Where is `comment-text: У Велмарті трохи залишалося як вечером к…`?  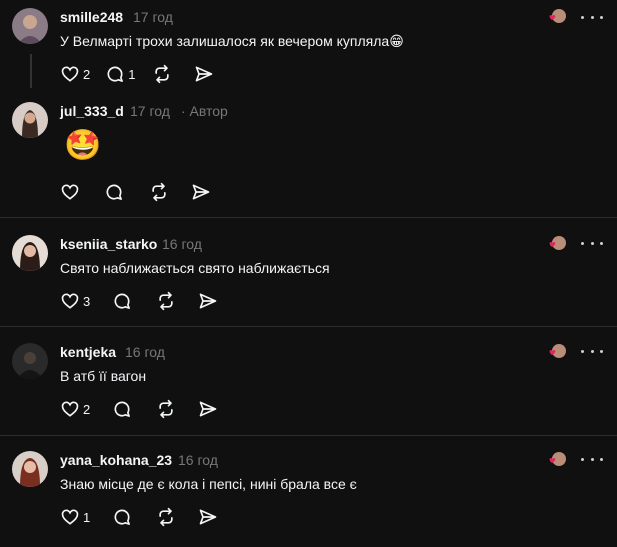
comment-text: У Велмарті трохи залишалося як вечером к… is located at coordinates (232, 41).